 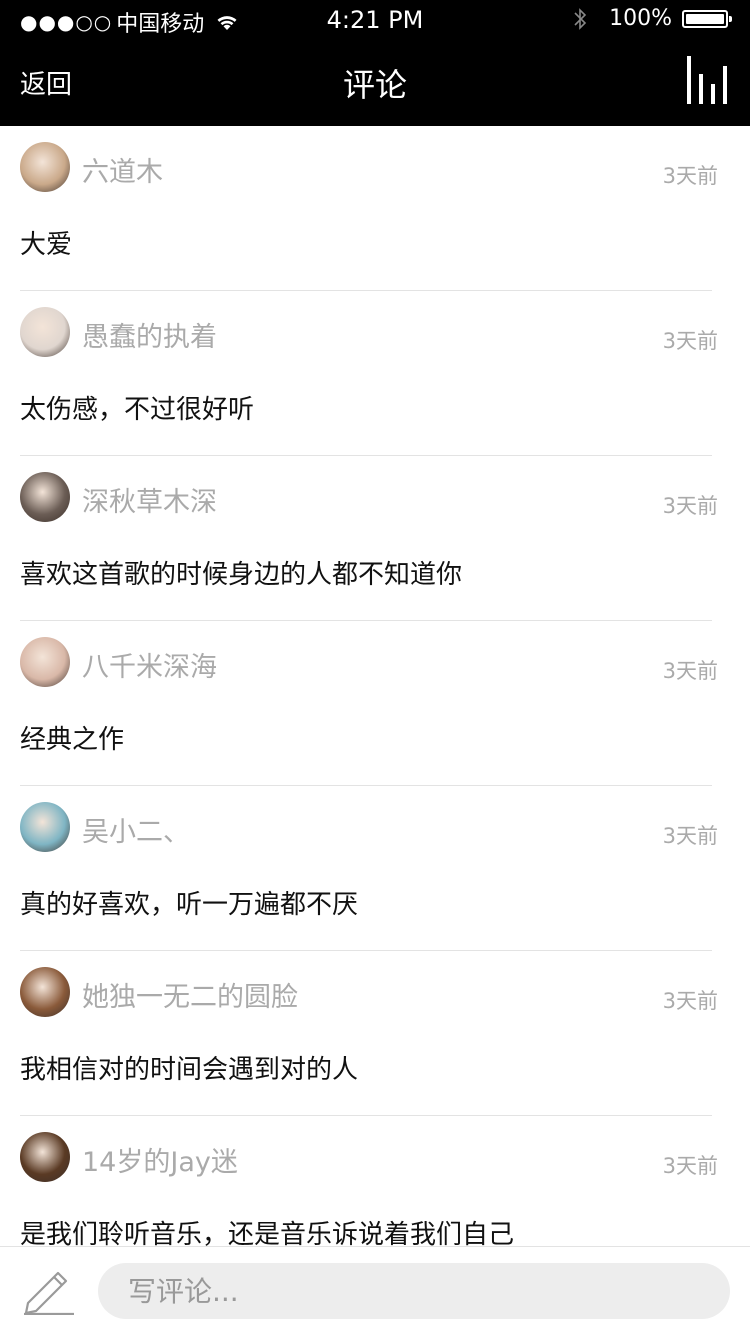 I want to click on comment-item: 愚蠢的执着 3天前太伤感，不过很好听, so click(x=375, y=373).